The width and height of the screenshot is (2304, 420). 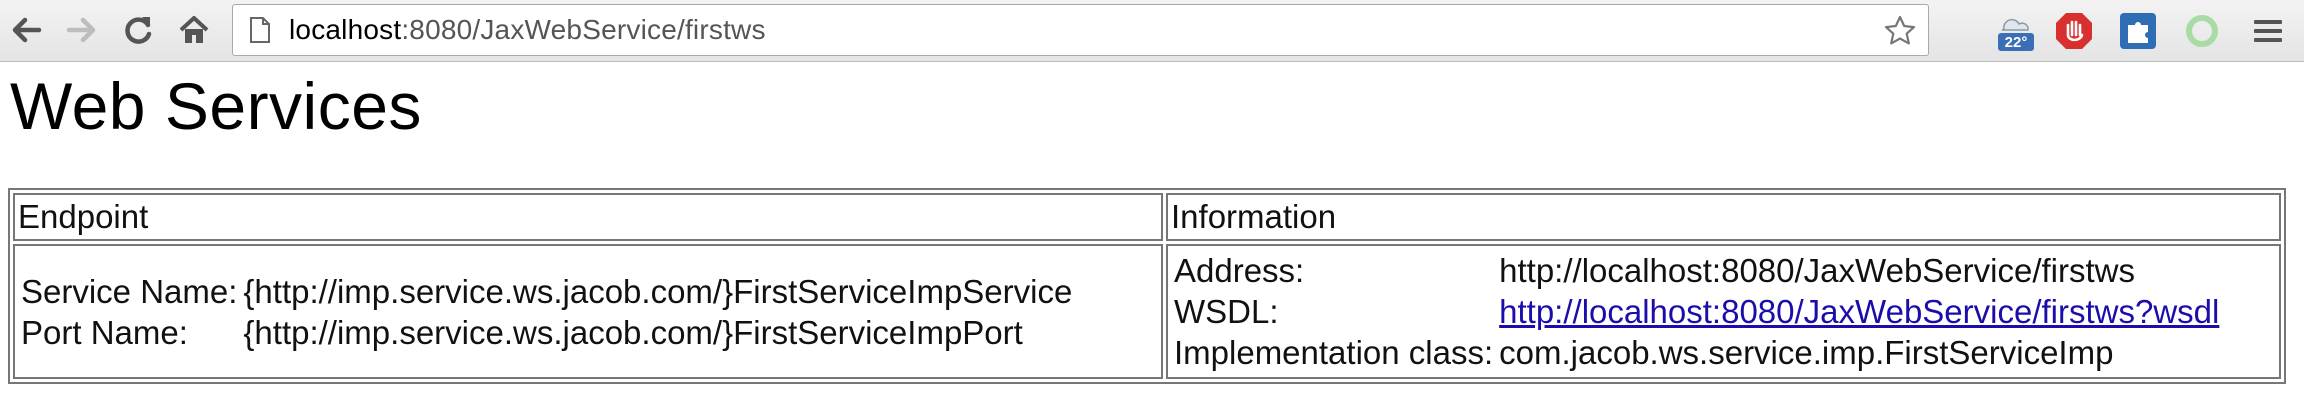 I want to click on reload-button, so click(x=138, y=30).